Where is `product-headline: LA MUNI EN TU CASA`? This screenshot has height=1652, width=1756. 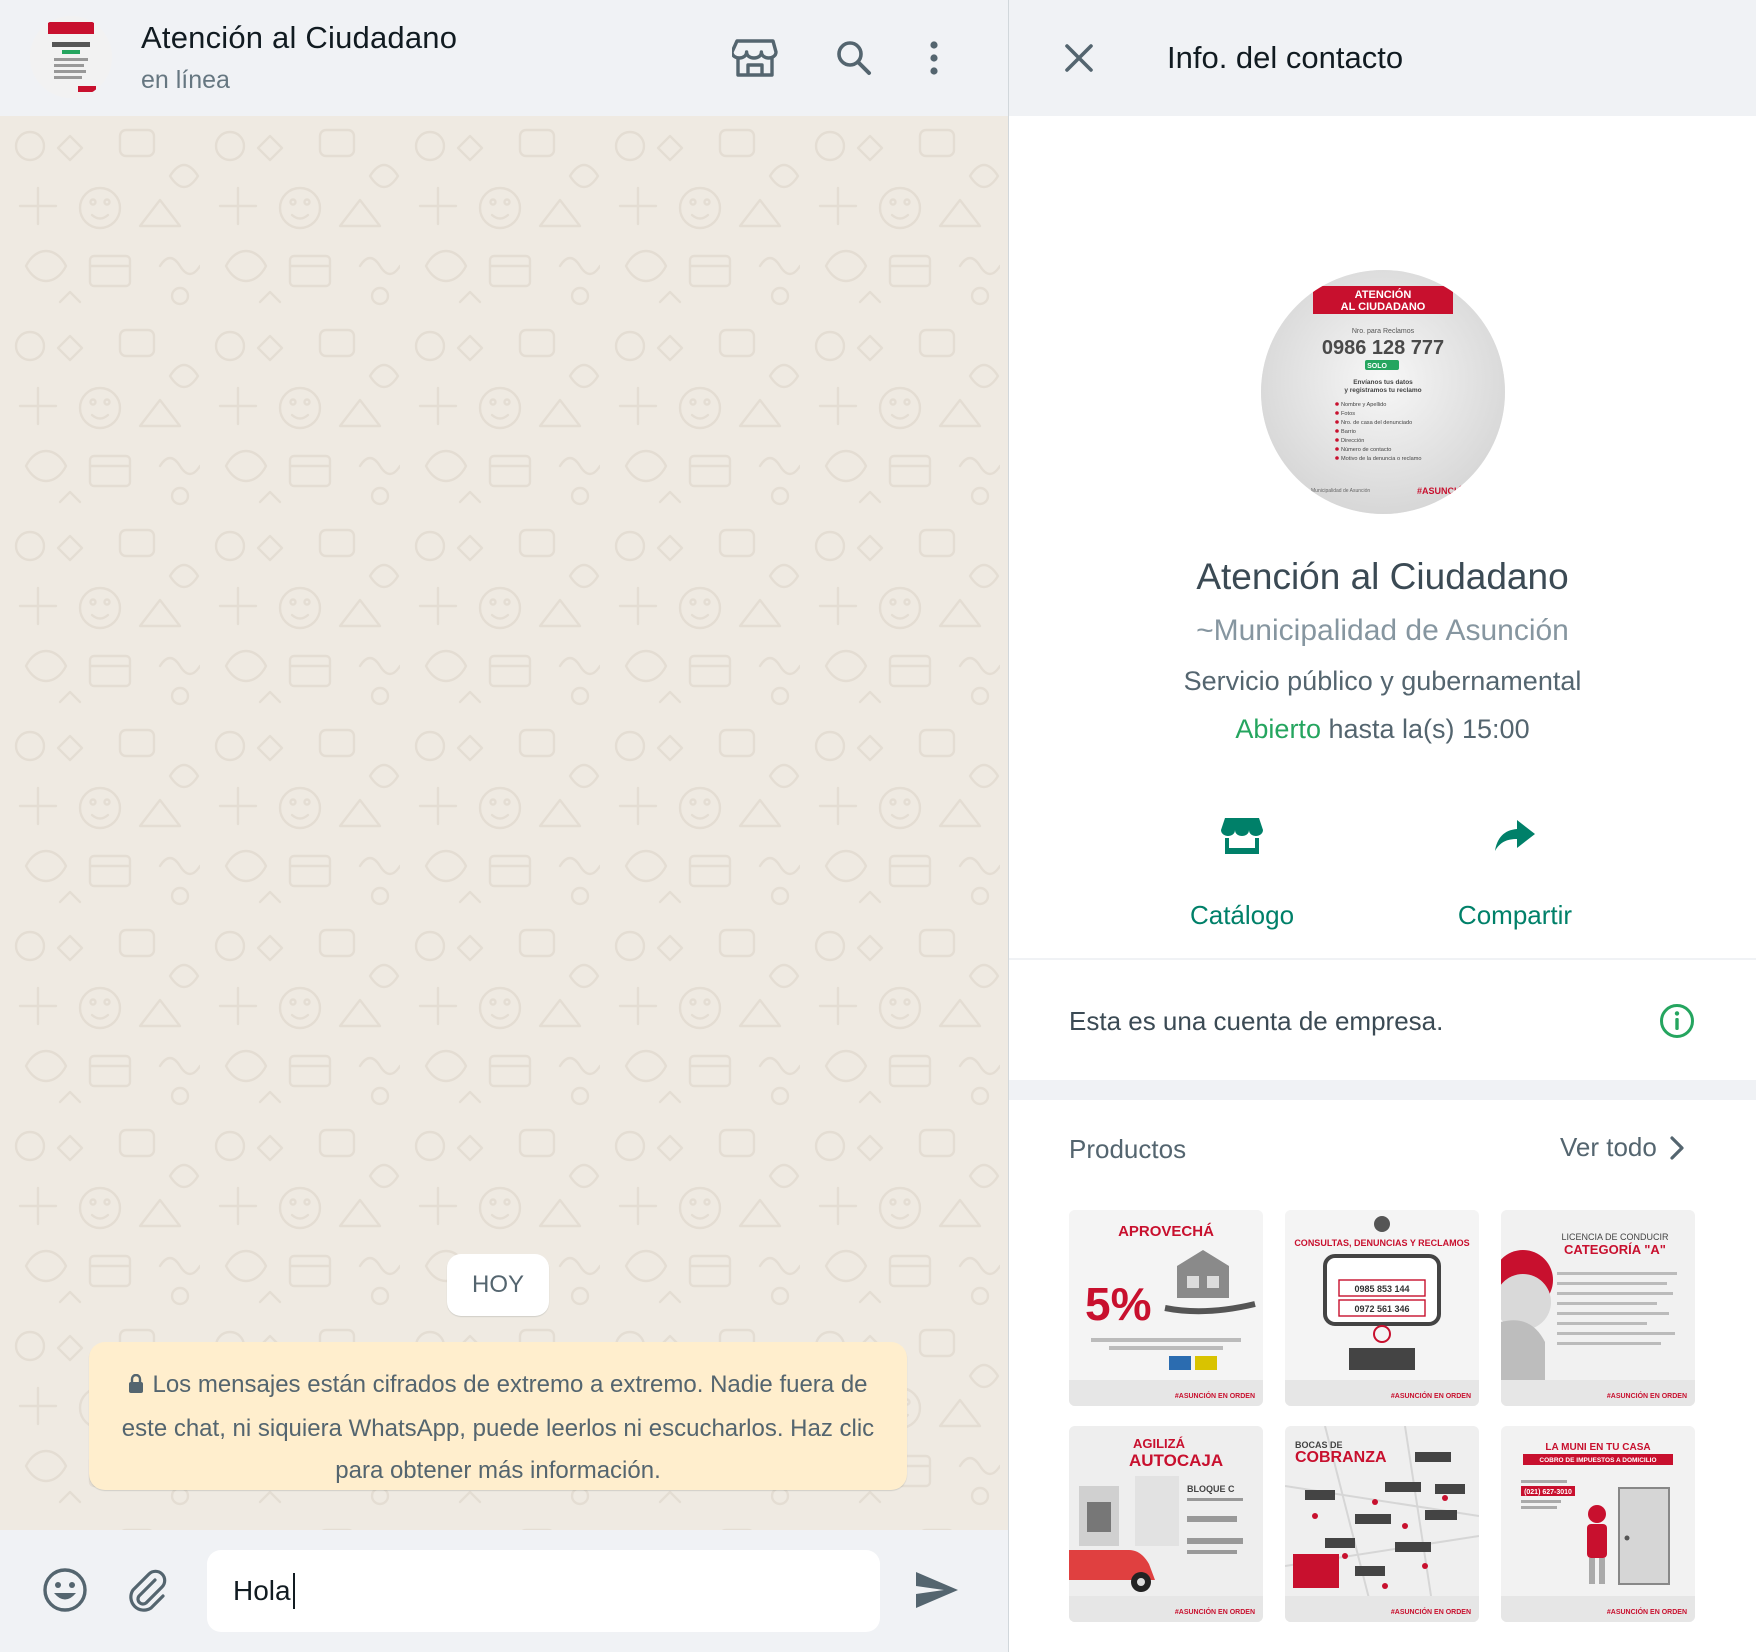 product-headline: LA MUNI EN TU CASA is located at coordinates (1597, 1447).